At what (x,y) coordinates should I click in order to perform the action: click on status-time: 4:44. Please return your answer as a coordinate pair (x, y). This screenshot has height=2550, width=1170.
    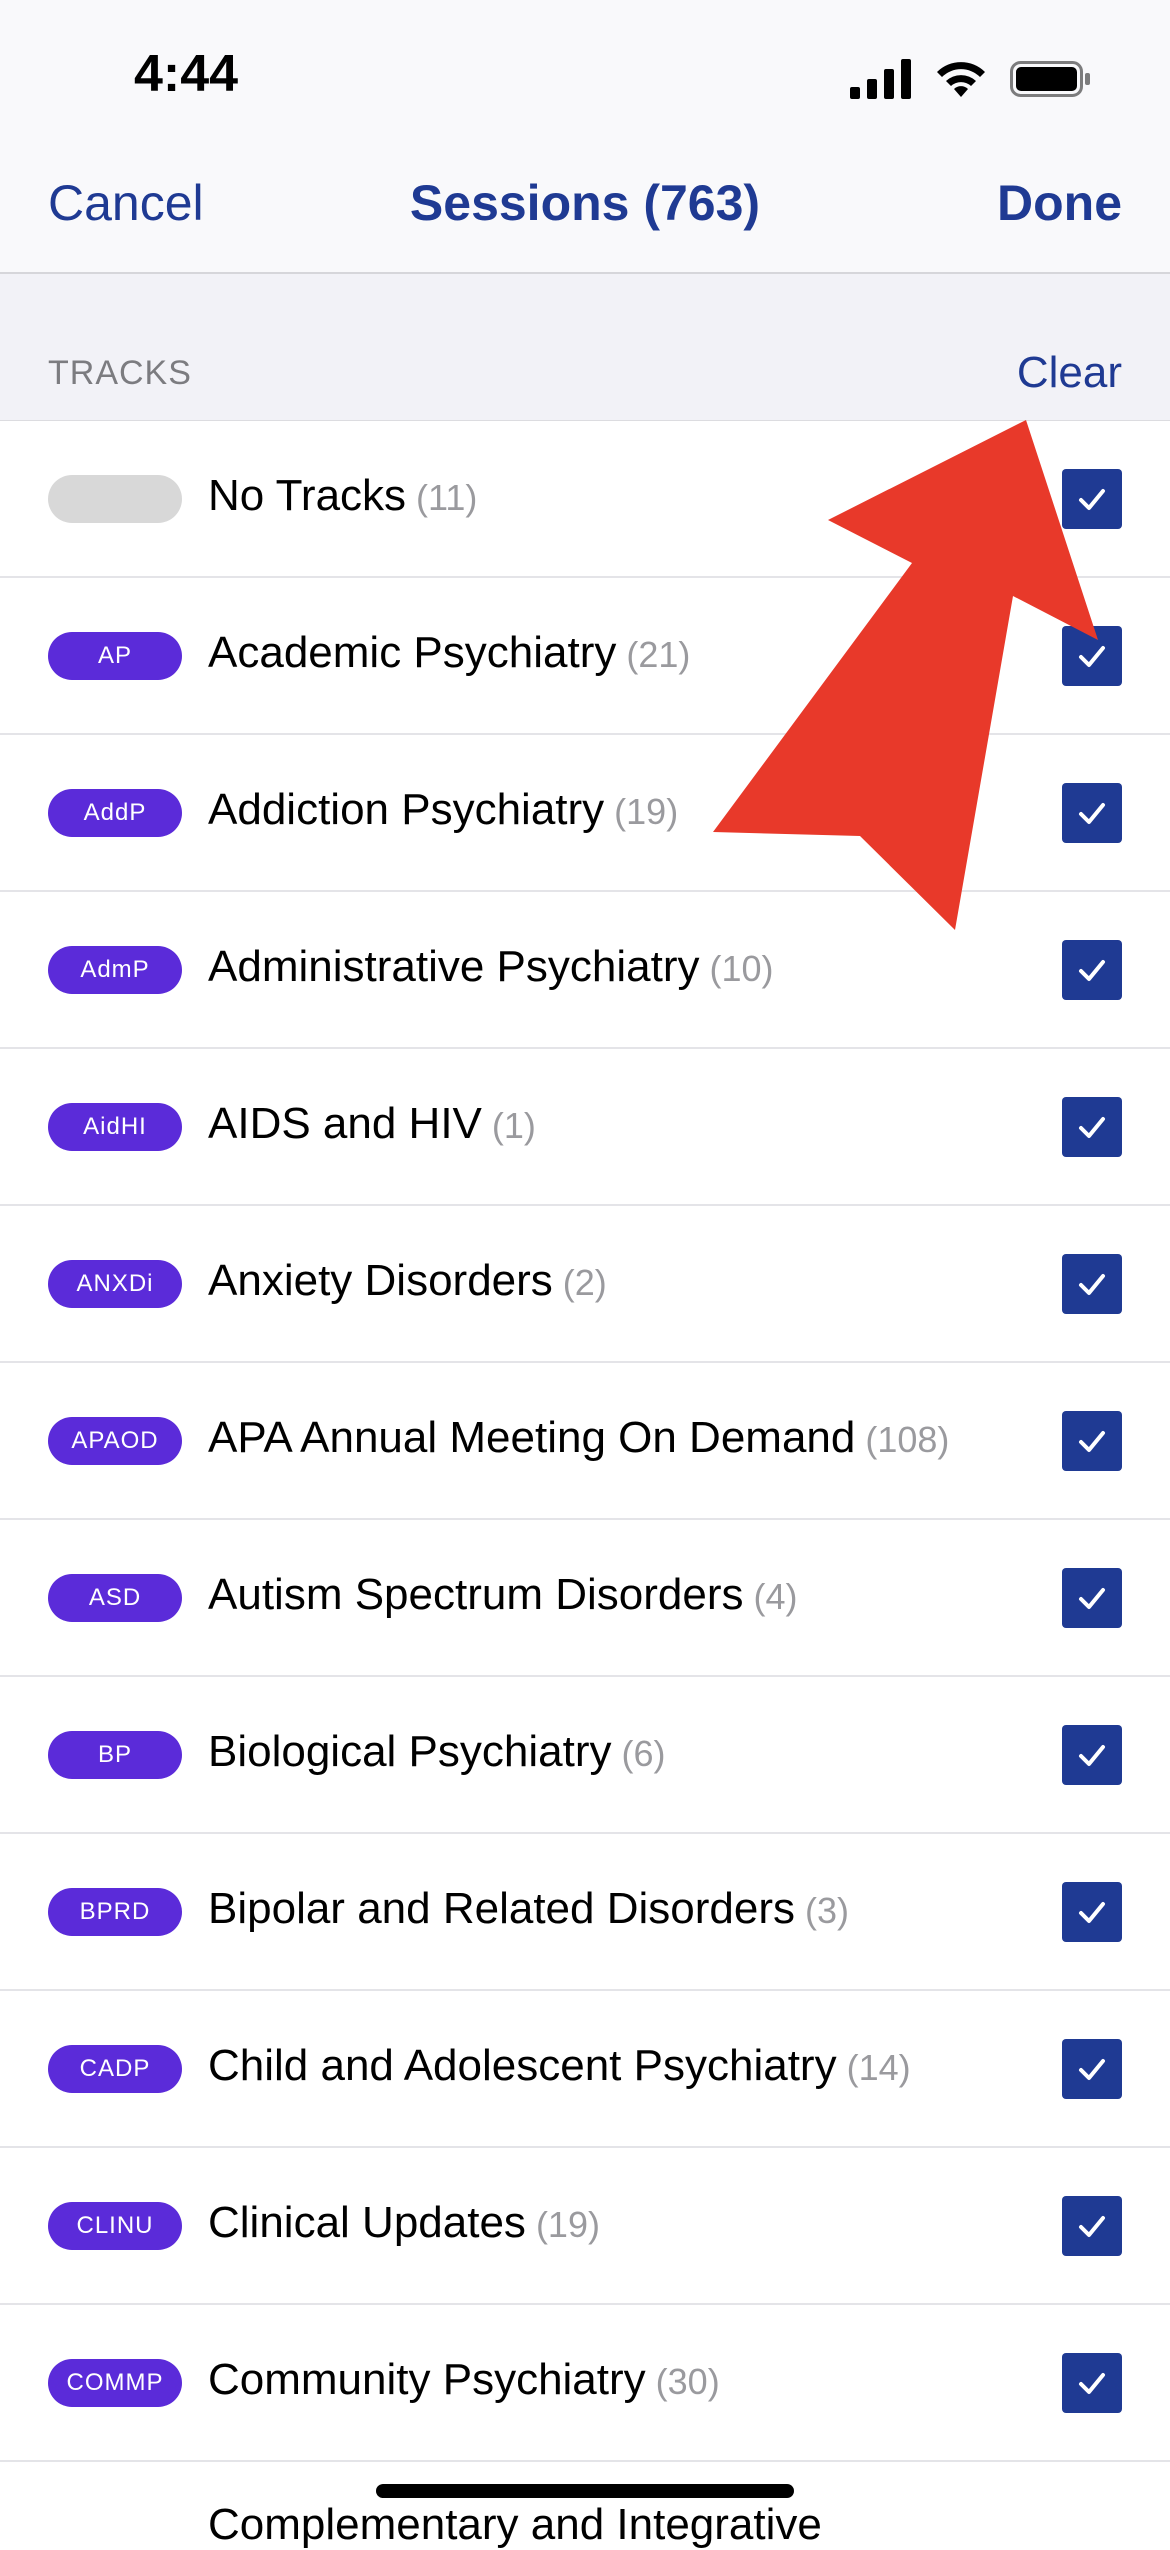
    Looking at the image, I should click on (186, 74).